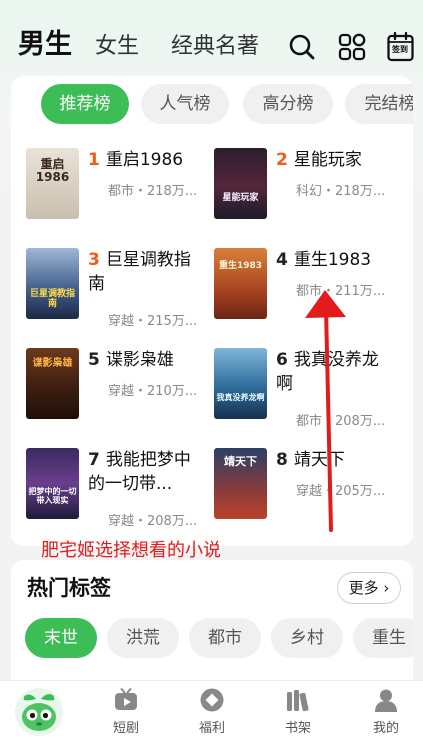 This screenshot has width=423, height=742. I want to click on bottom-navigation: 短剧 福利 书架 我的, so click(211, 711).